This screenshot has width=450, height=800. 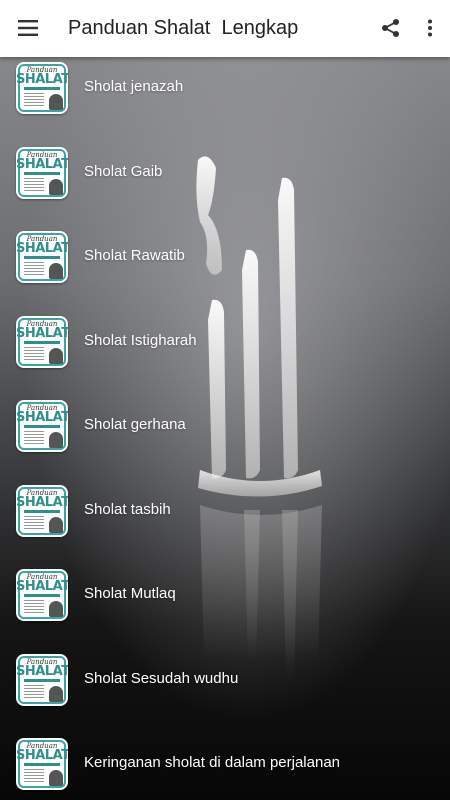 I want to click on list-item-label: Sholat tasbih, so click(x=127, y=509).